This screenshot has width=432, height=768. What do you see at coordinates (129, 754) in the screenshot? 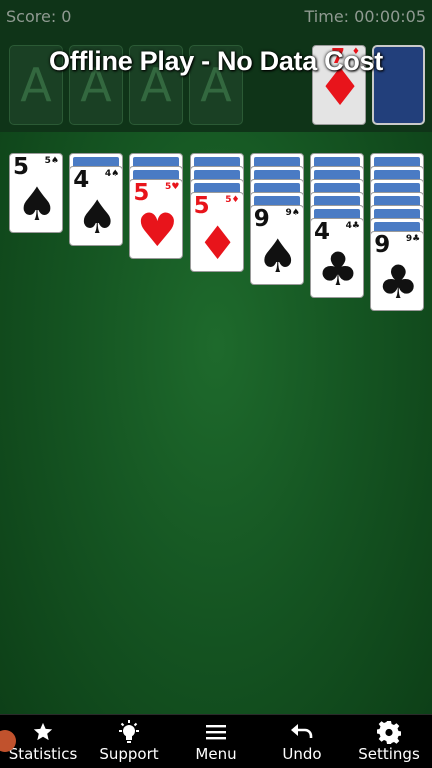
I see `support-label: Support` at bounding box center [129, 754].